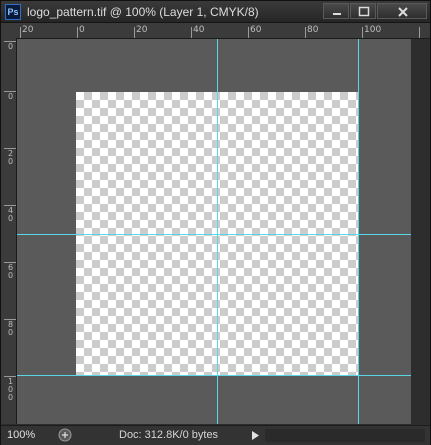  I want to click on close-icon, so click(403, 12).